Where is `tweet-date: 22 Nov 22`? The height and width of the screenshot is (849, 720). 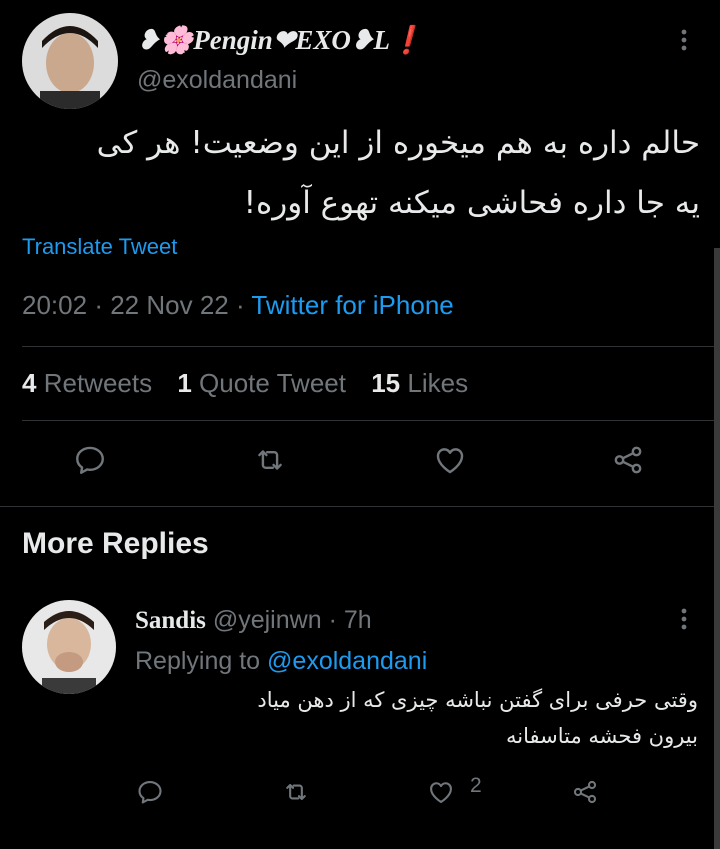 tweet-date: 22 Nov 22 is located at coordinates (169, 305).